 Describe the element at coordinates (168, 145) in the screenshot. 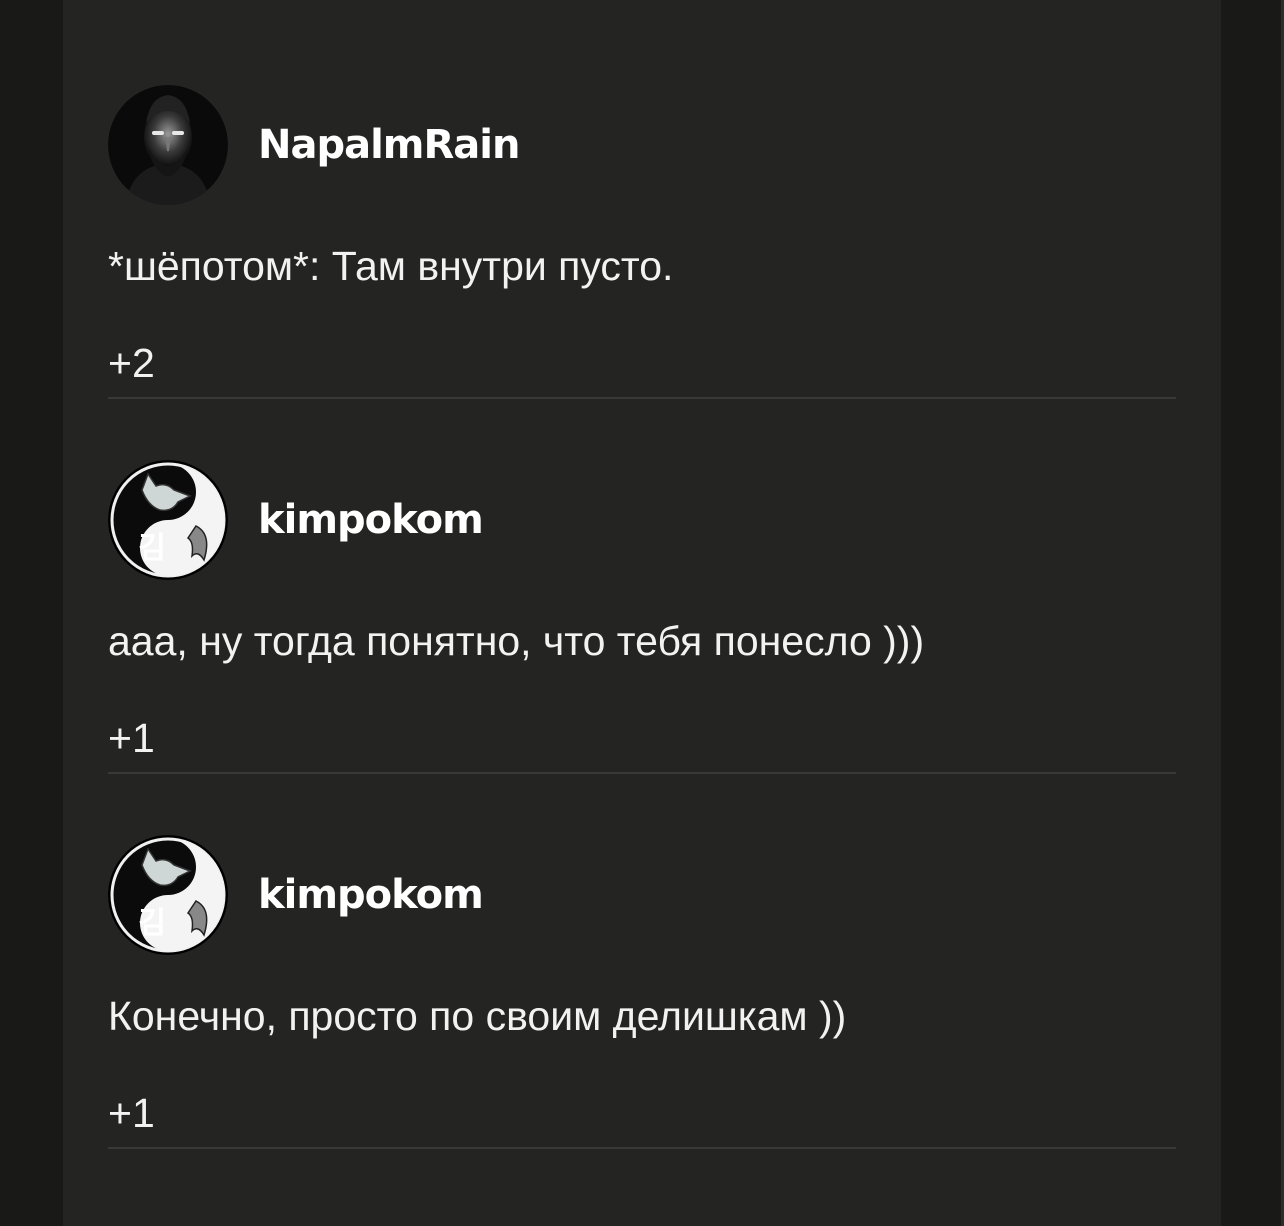

I see `bearded-man-avatar-icon` at that location.